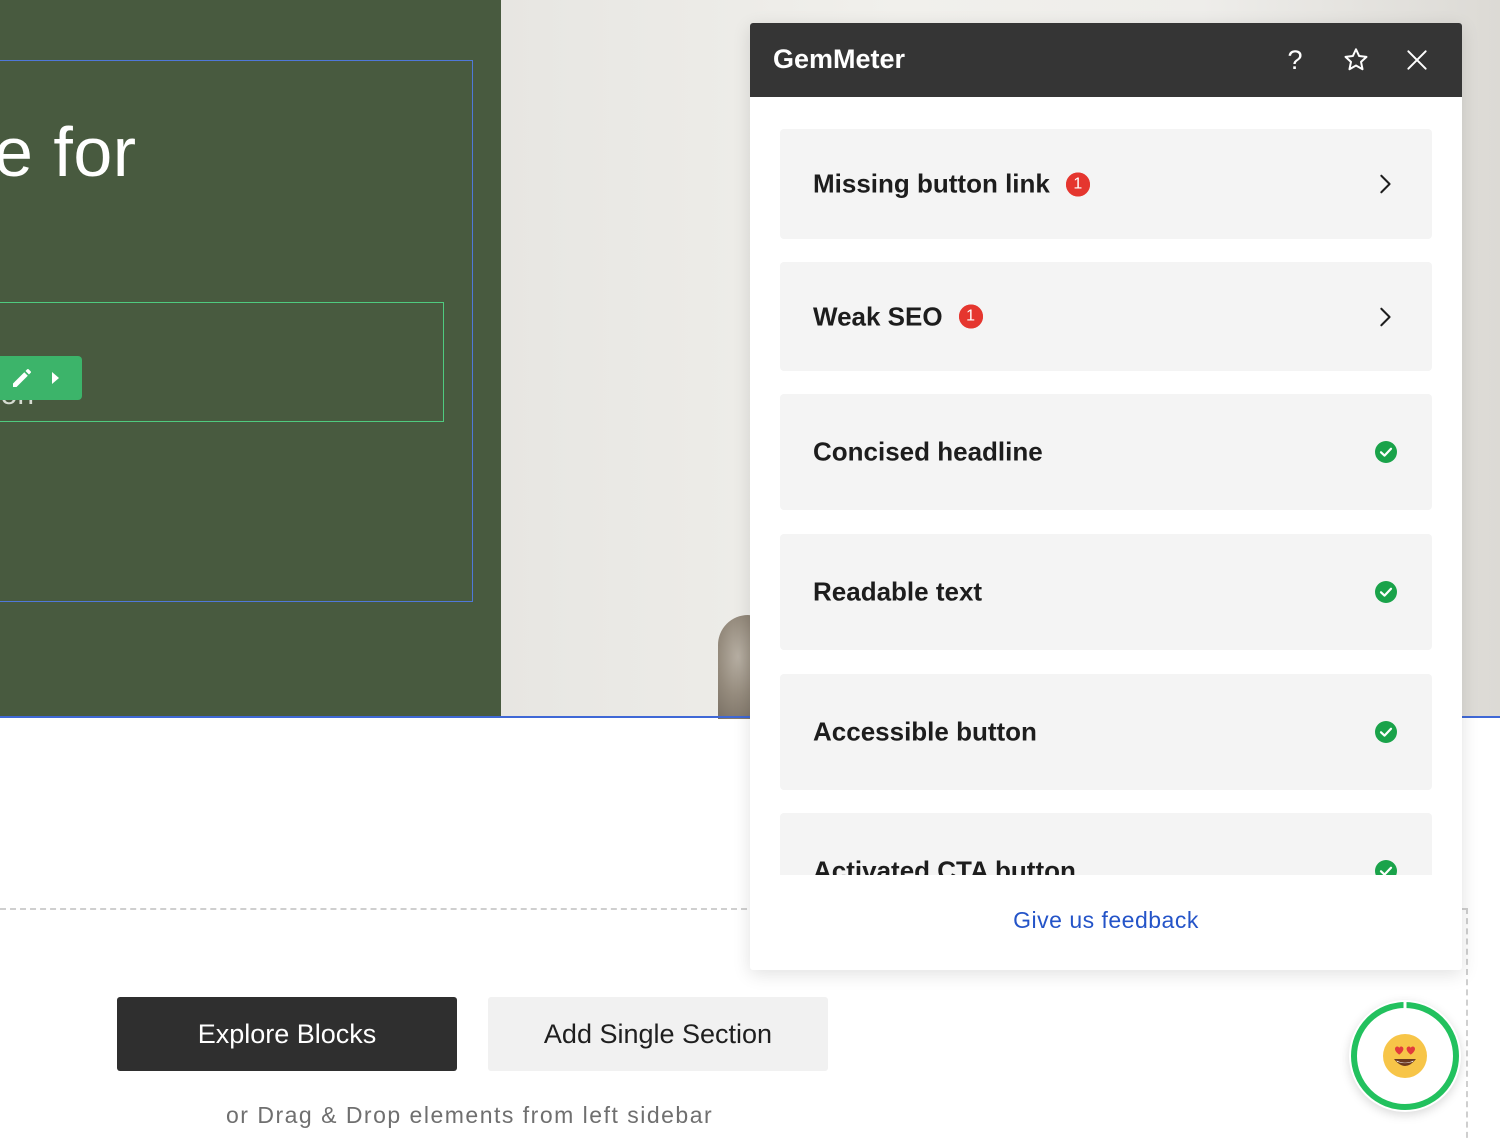  Describe the element at coordinates (931, 183) in the screenshot. I see `check-item-label: Missing button link` at that location.